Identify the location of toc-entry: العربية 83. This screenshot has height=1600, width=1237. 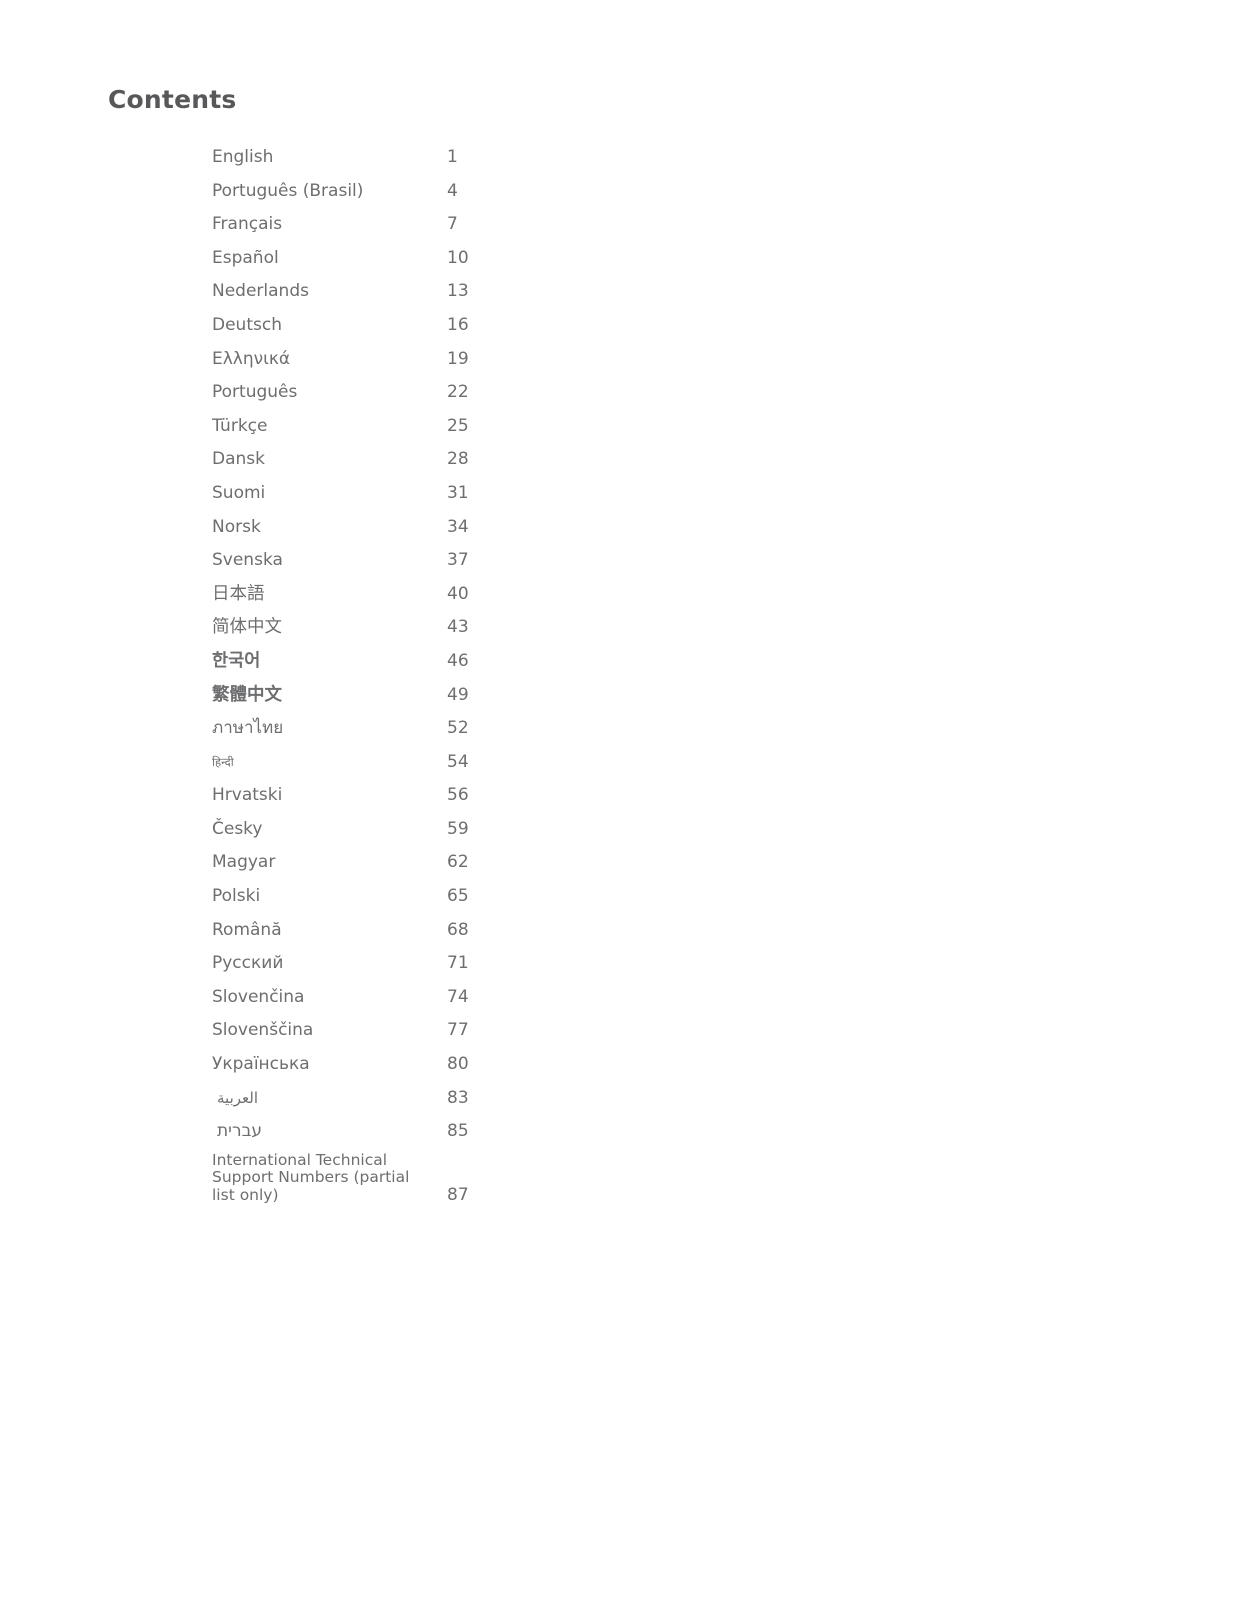
(422, 1099).